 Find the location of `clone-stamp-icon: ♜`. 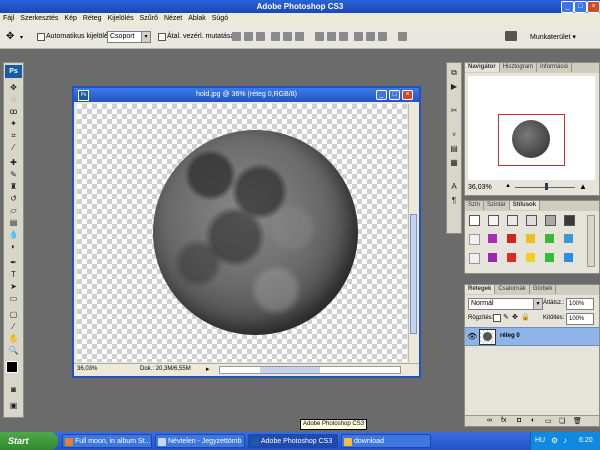

clone-stamp-icon: ♜ is located at coordinates (13, 186).